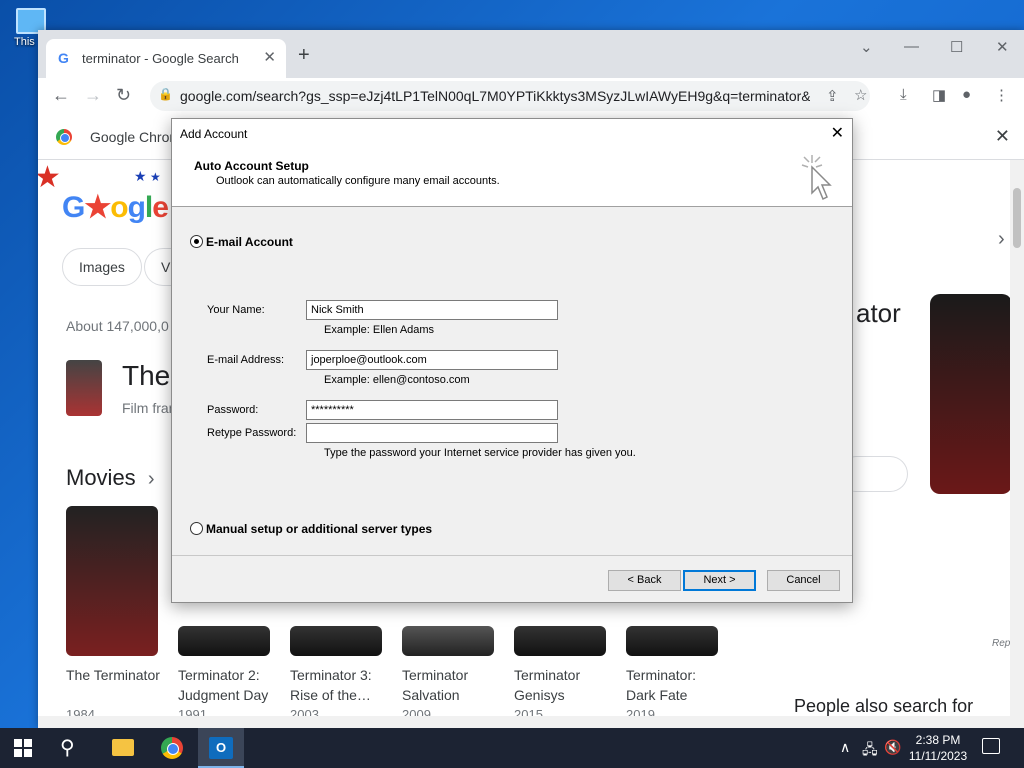  Describe the element at coordinates (1017, 218) in the screenshot. I see `scroll-thumb` at that location.